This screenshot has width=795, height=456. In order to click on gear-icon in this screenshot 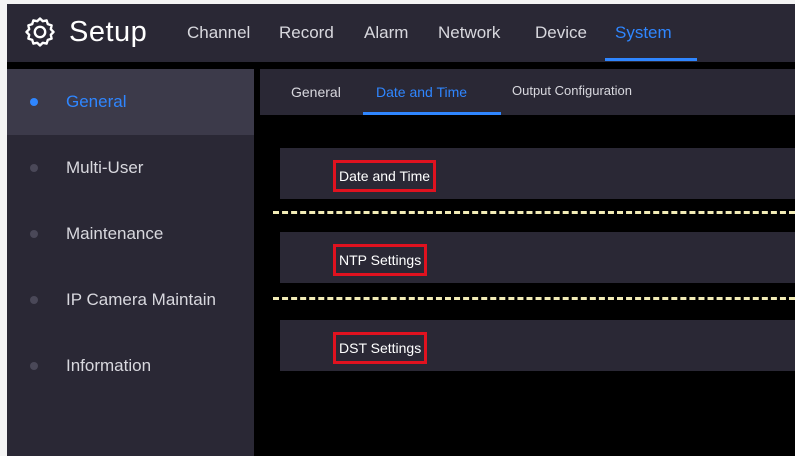, I will do `click(40, 32)`.